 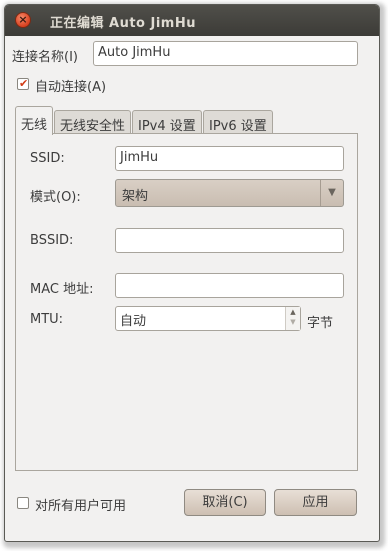 I want to click on autoconnect-checkbox: ✔, so click(x=23, y=84).